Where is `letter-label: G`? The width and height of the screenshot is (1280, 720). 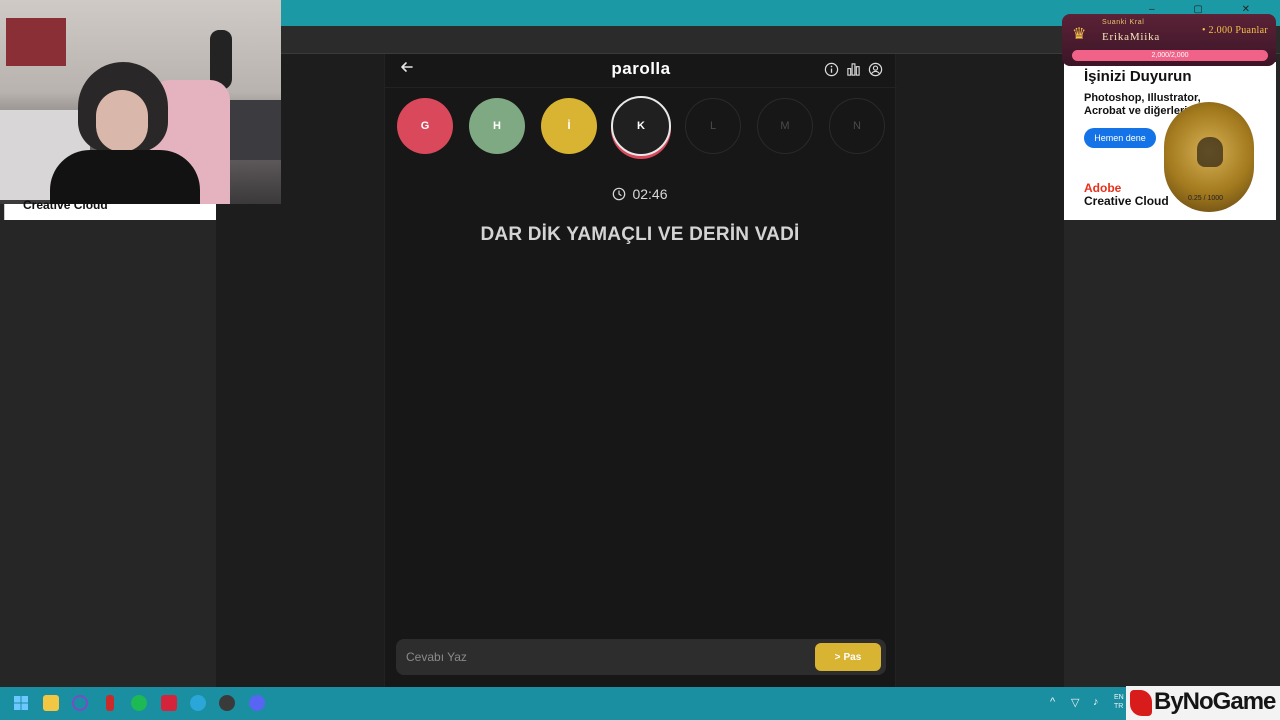
letter-label: G is located at coordinates (425, 126).